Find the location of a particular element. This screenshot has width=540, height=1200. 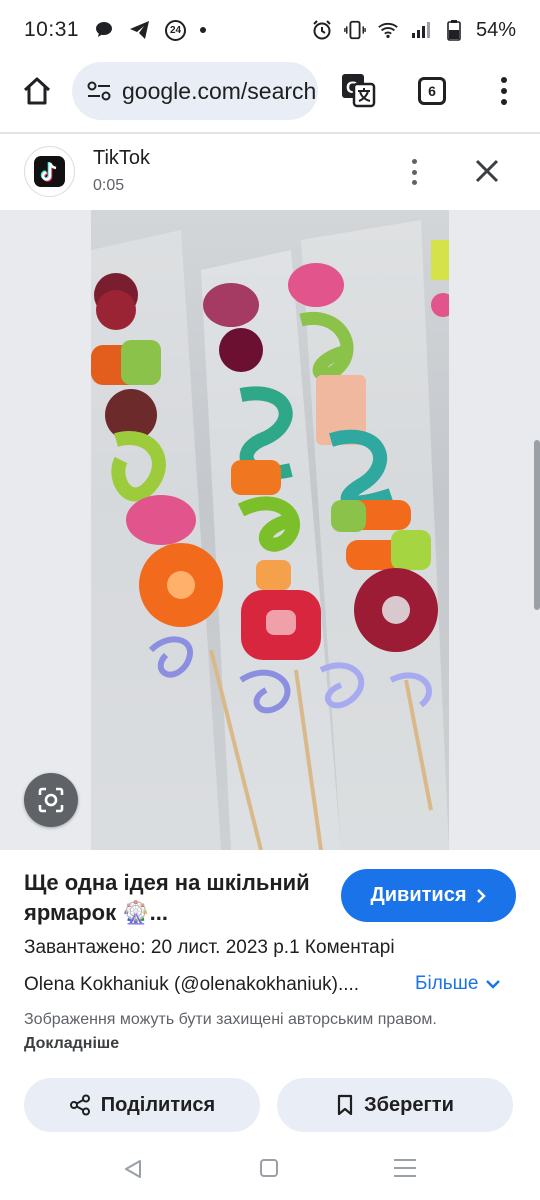

more-link-label: Більше is located at coordinates (447, 983).